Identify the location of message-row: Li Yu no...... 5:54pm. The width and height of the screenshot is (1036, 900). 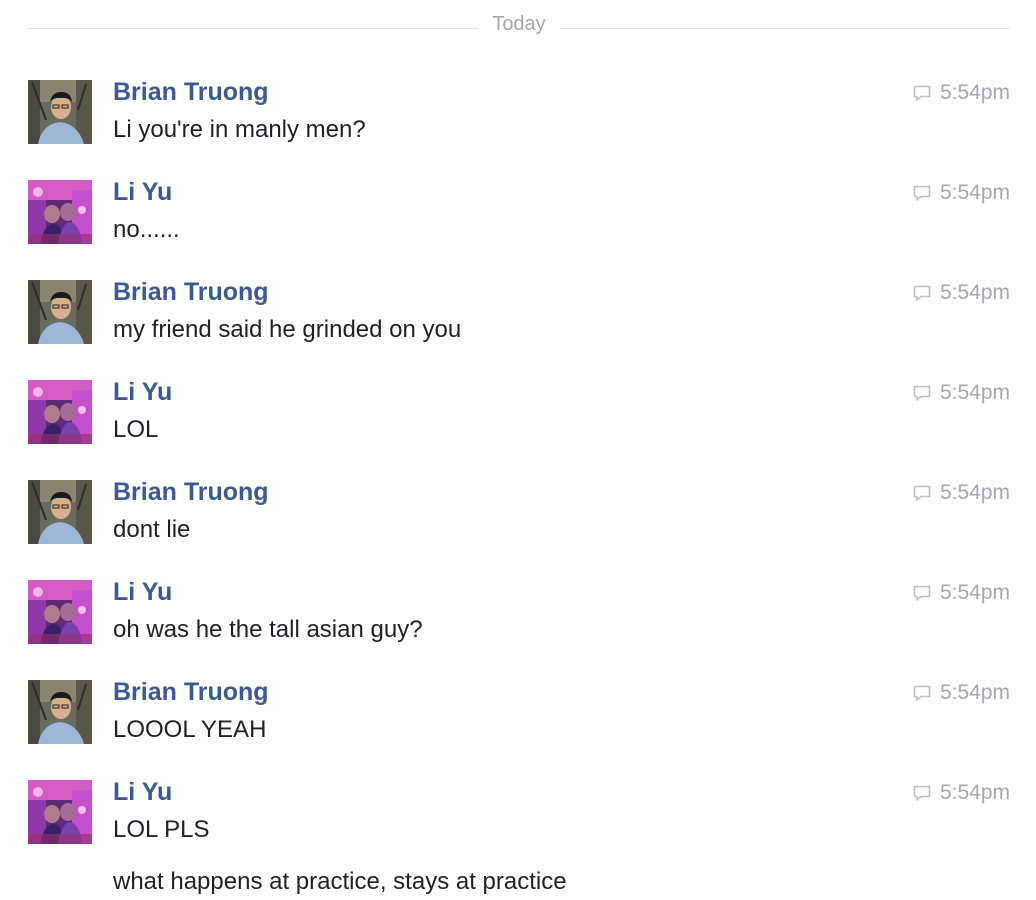
(519, 219).